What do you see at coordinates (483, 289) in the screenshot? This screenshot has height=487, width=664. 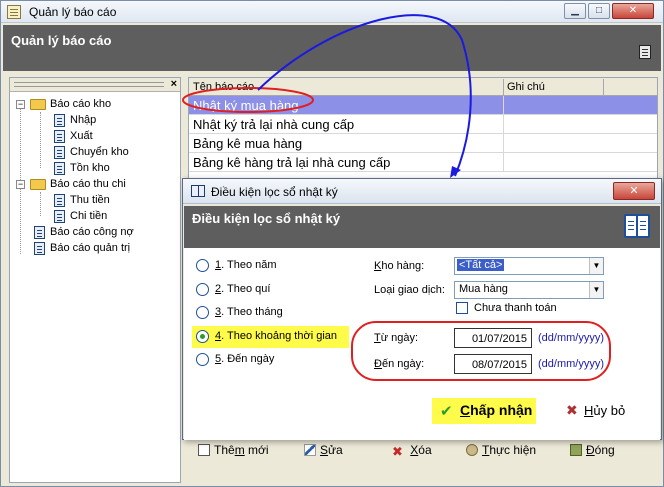 I see `combo-value: Mua hàng` at bounding box center [483, 289].